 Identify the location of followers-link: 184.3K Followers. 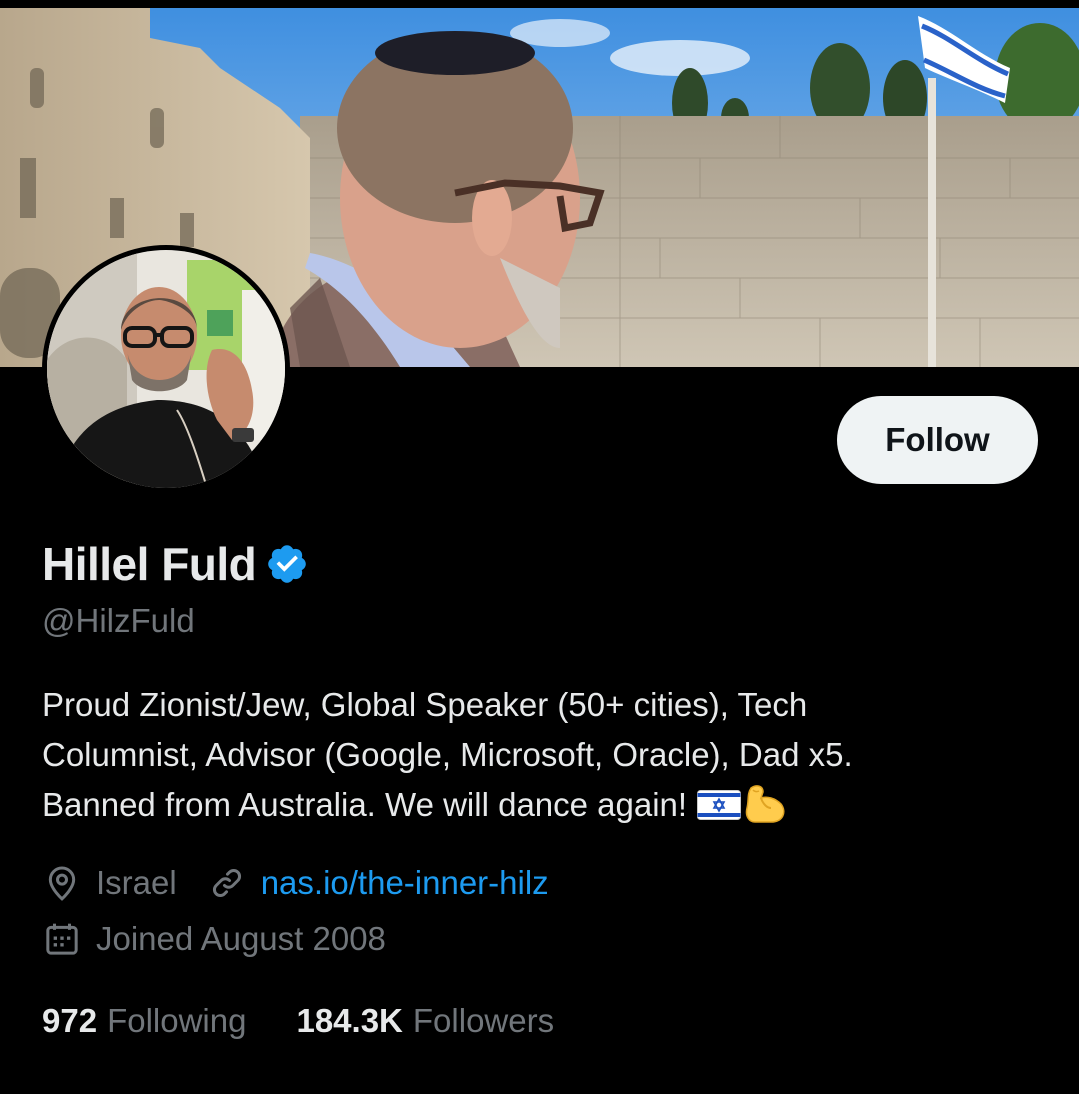
(425, 1021).